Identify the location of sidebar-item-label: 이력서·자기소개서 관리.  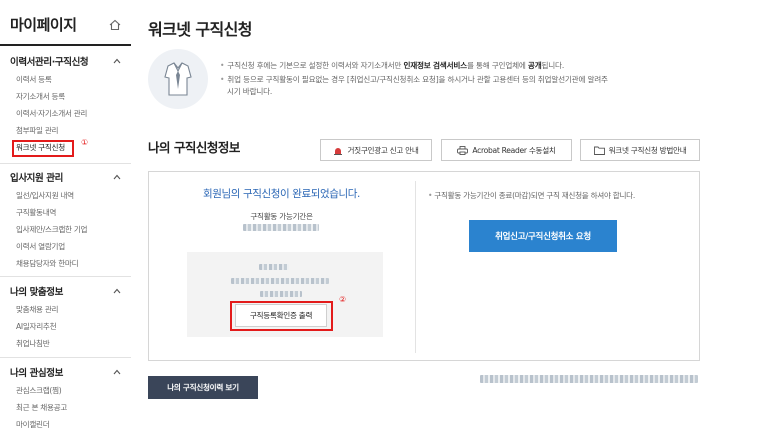
(52, 113).